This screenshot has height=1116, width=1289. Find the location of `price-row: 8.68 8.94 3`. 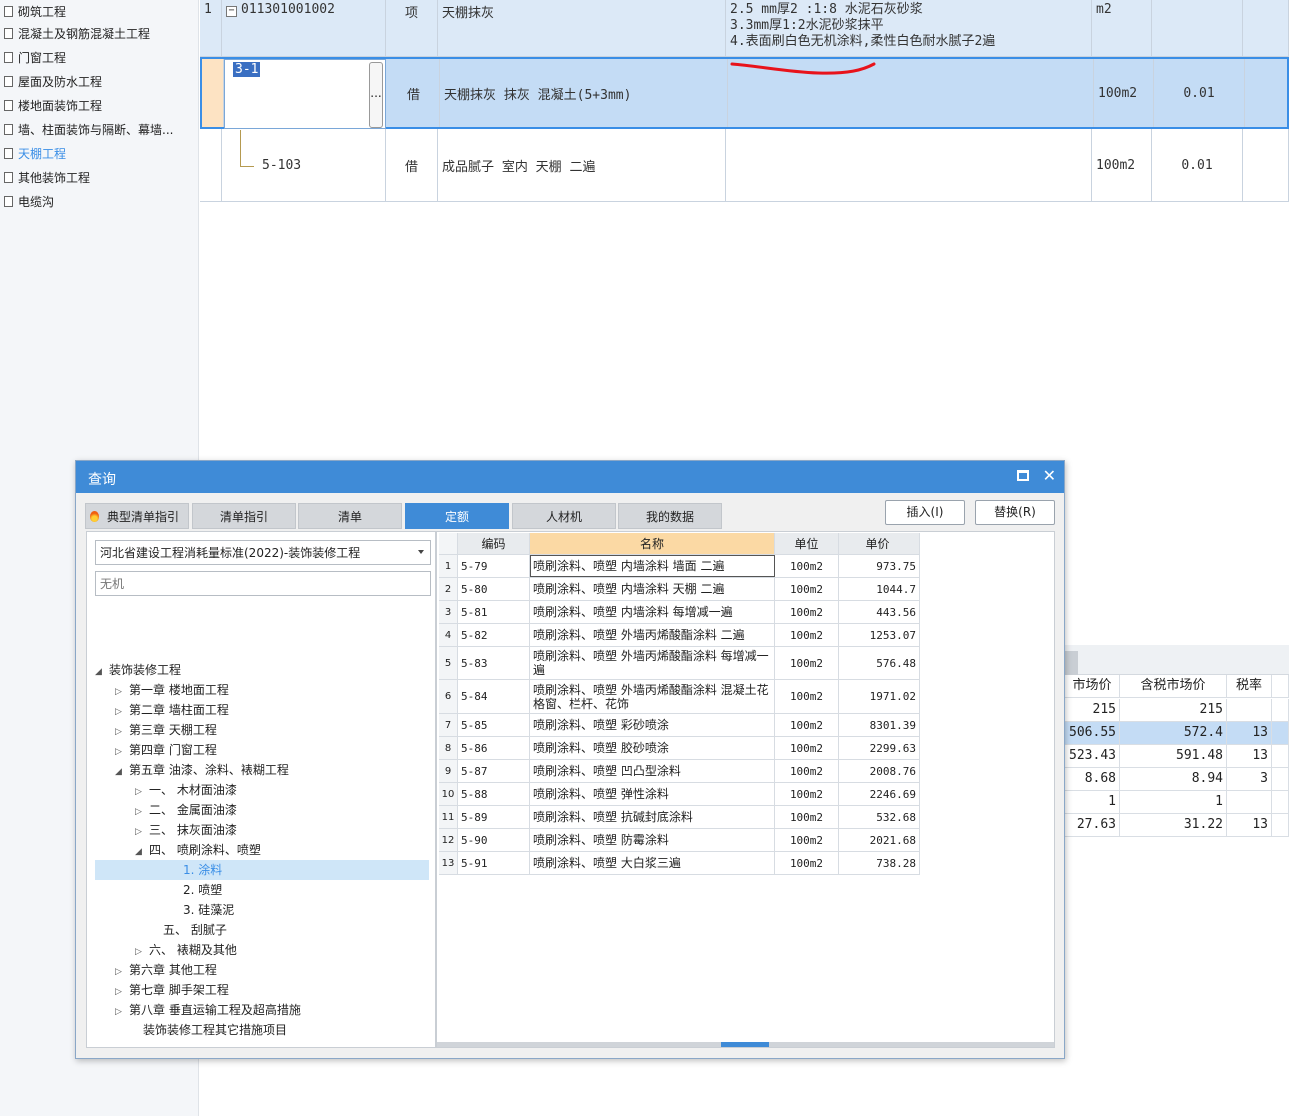

price-row: 8.68 8.94 3 is located at coordinates (1177, 779).